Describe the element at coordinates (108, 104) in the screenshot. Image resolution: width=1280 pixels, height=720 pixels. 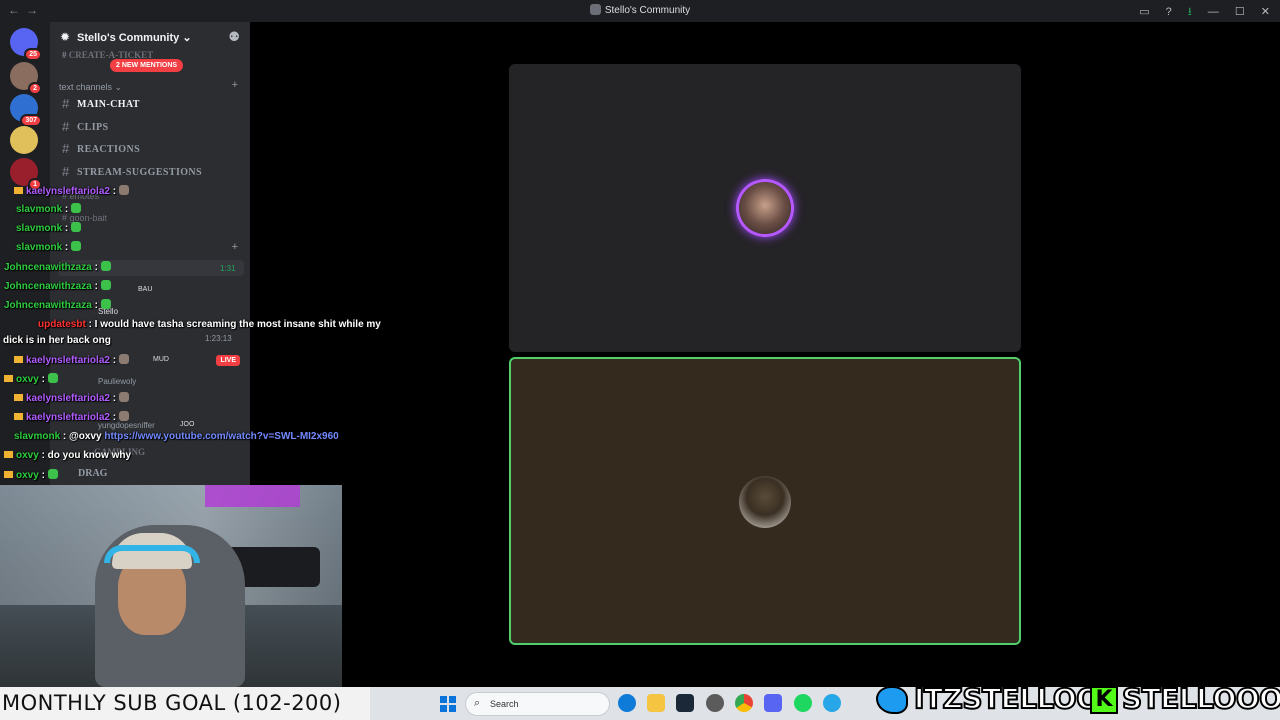
I see `channel-label: MAIN-CHAT` at that location.